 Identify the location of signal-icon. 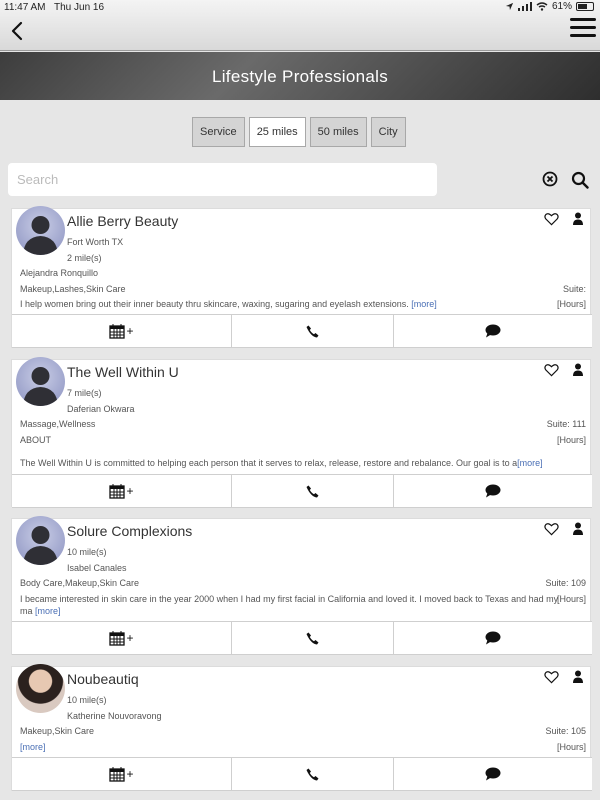
(524, 6).